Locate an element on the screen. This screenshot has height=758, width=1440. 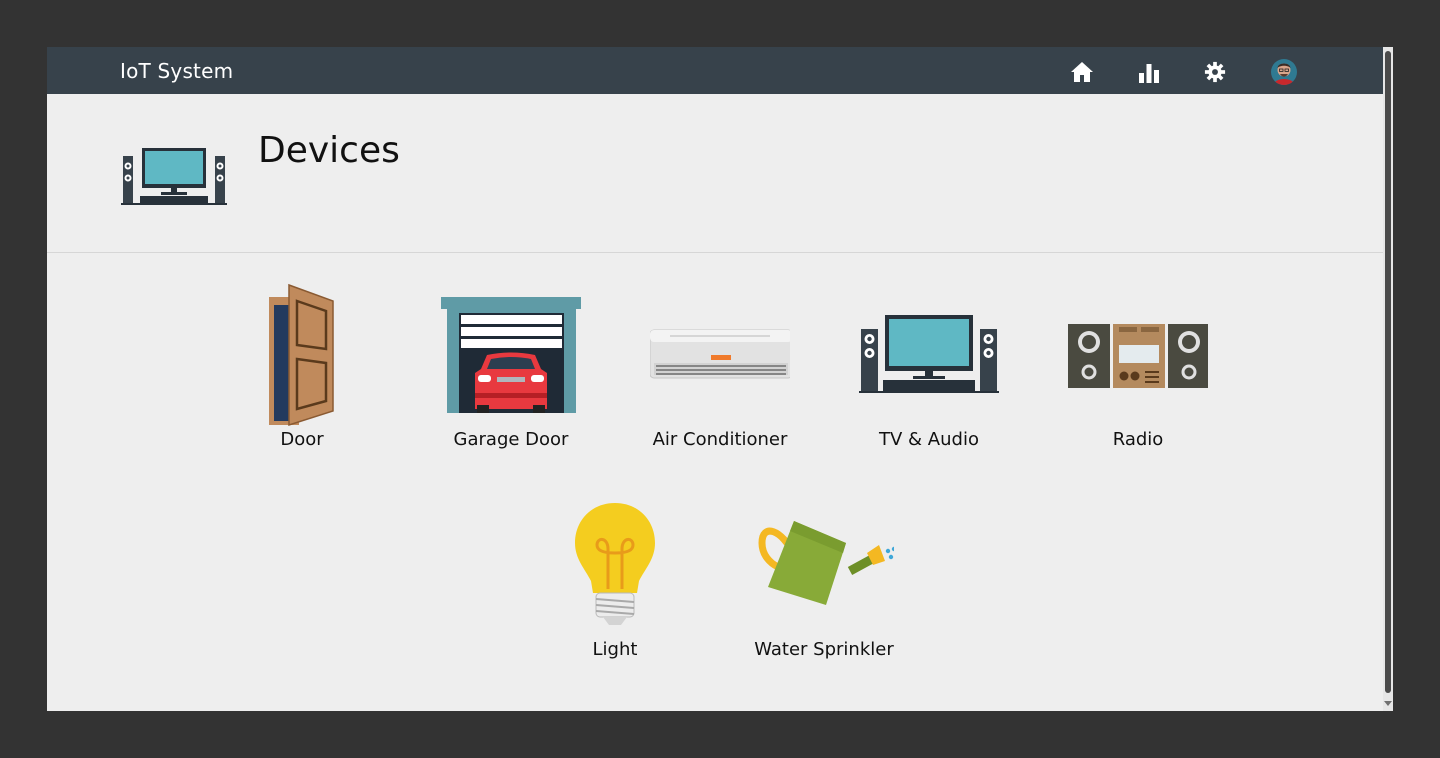
device-tile-light: Light is located at coordinates (615, 588).